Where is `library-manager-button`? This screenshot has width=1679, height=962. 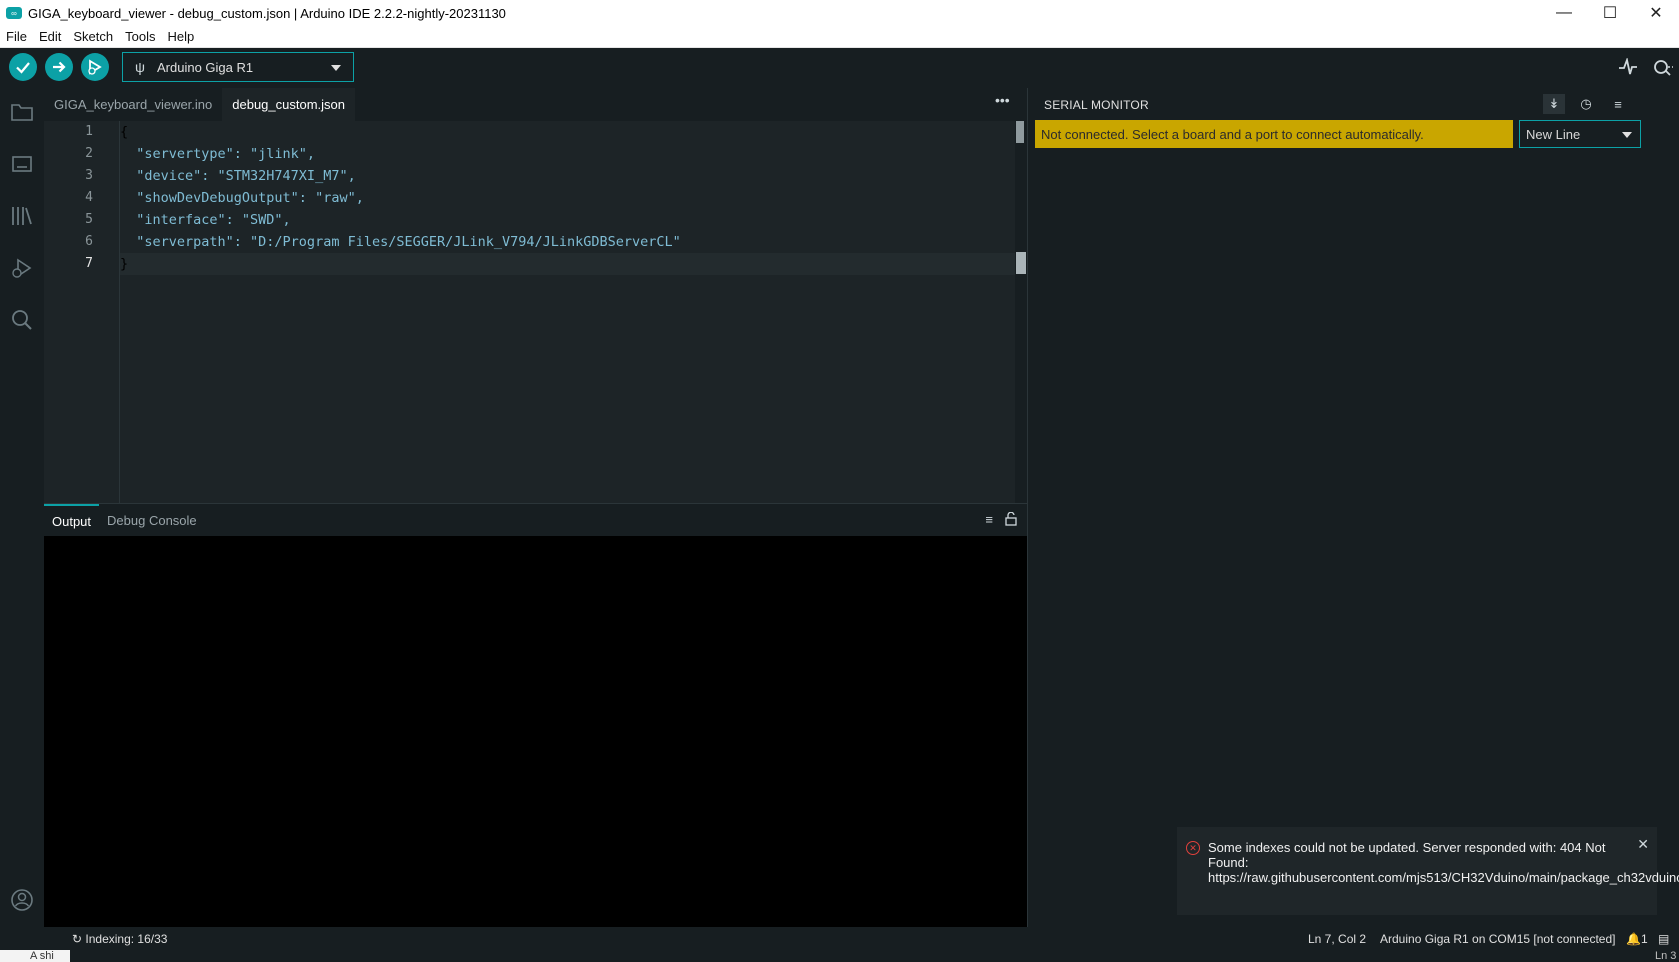
library-manager-button is located at coordinates (22, 216).